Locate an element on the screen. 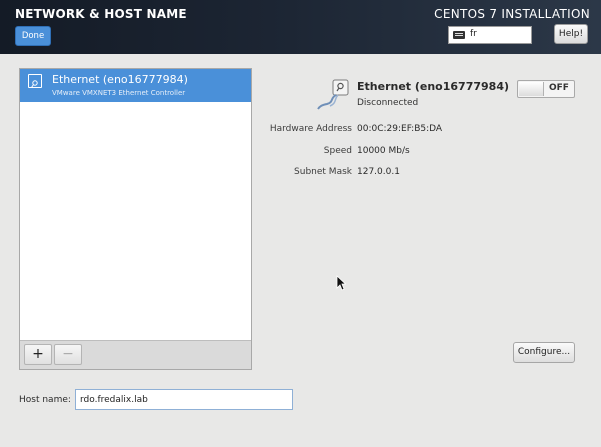 This screenshot has width=601, height=447. installation-title: CENTOS 7 INSTALLATION is located at coordinates (512, 14).